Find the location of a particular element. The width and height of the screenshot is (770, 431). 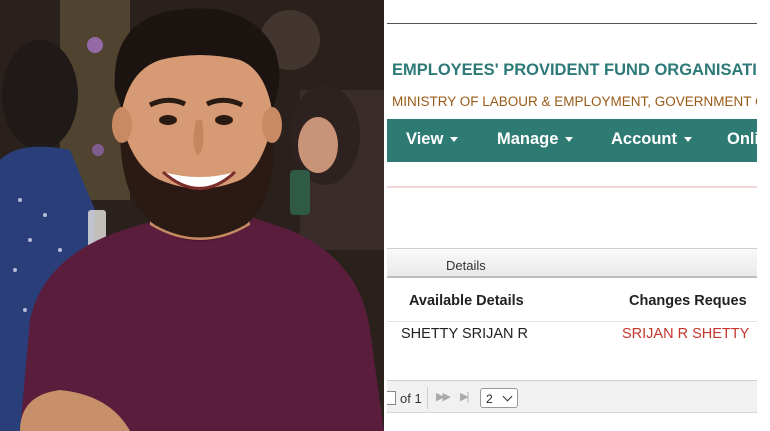

table-pager: of 1 ▶▶ ▶| 2 is located at coordinates (578, 396).